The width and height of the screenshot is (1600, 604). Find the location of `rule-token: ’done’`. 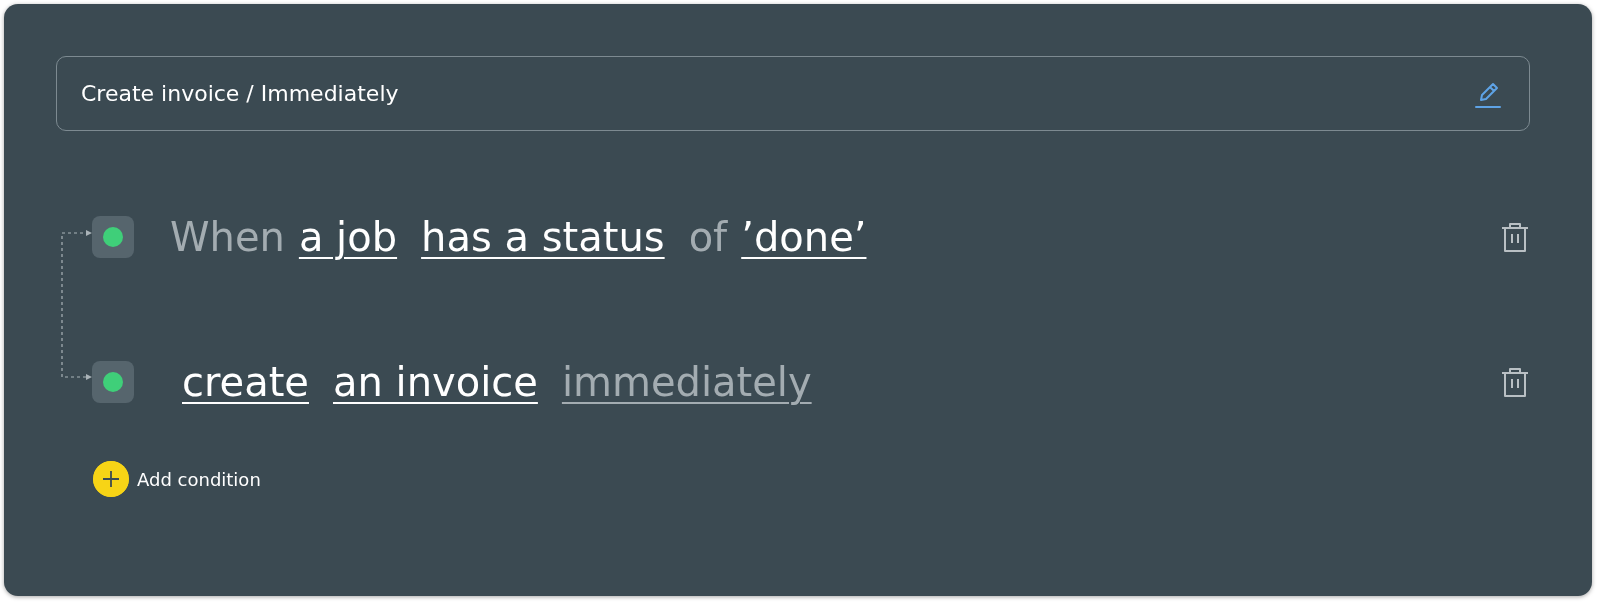

rule-token: ’done’ is located at coordinates (804, 237).